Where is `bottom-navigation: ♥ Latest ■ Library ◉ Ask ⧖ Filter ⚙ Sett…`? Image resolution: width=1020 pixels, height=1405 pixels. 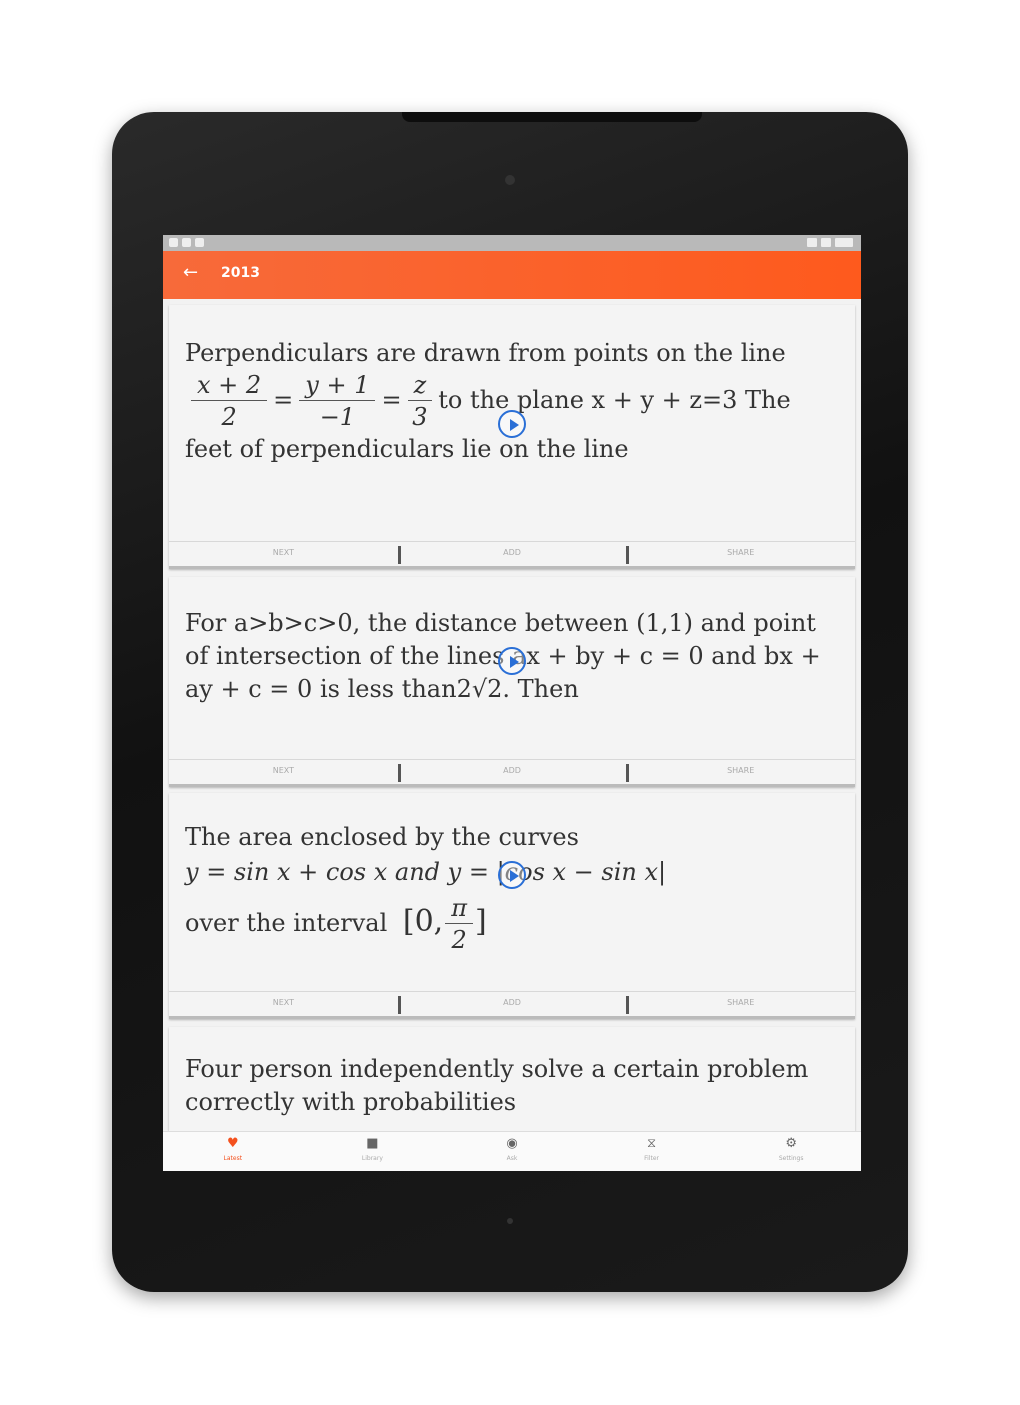 bottom-navigation: ♥ Latest ■ Library ◉ Ask ⧖ Filter ⚙ Sett… is located at coordinates (512, 1151).